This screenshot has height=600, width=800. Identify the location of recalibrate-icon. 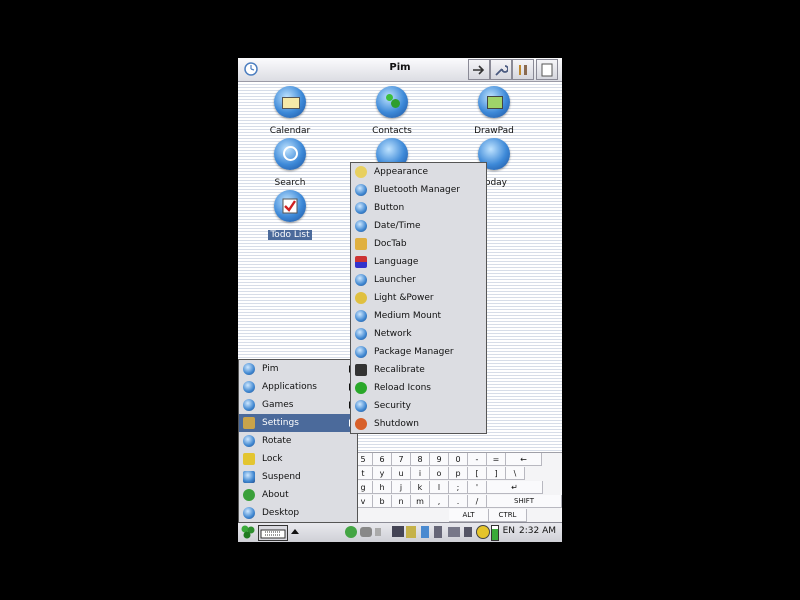
(361, 370).